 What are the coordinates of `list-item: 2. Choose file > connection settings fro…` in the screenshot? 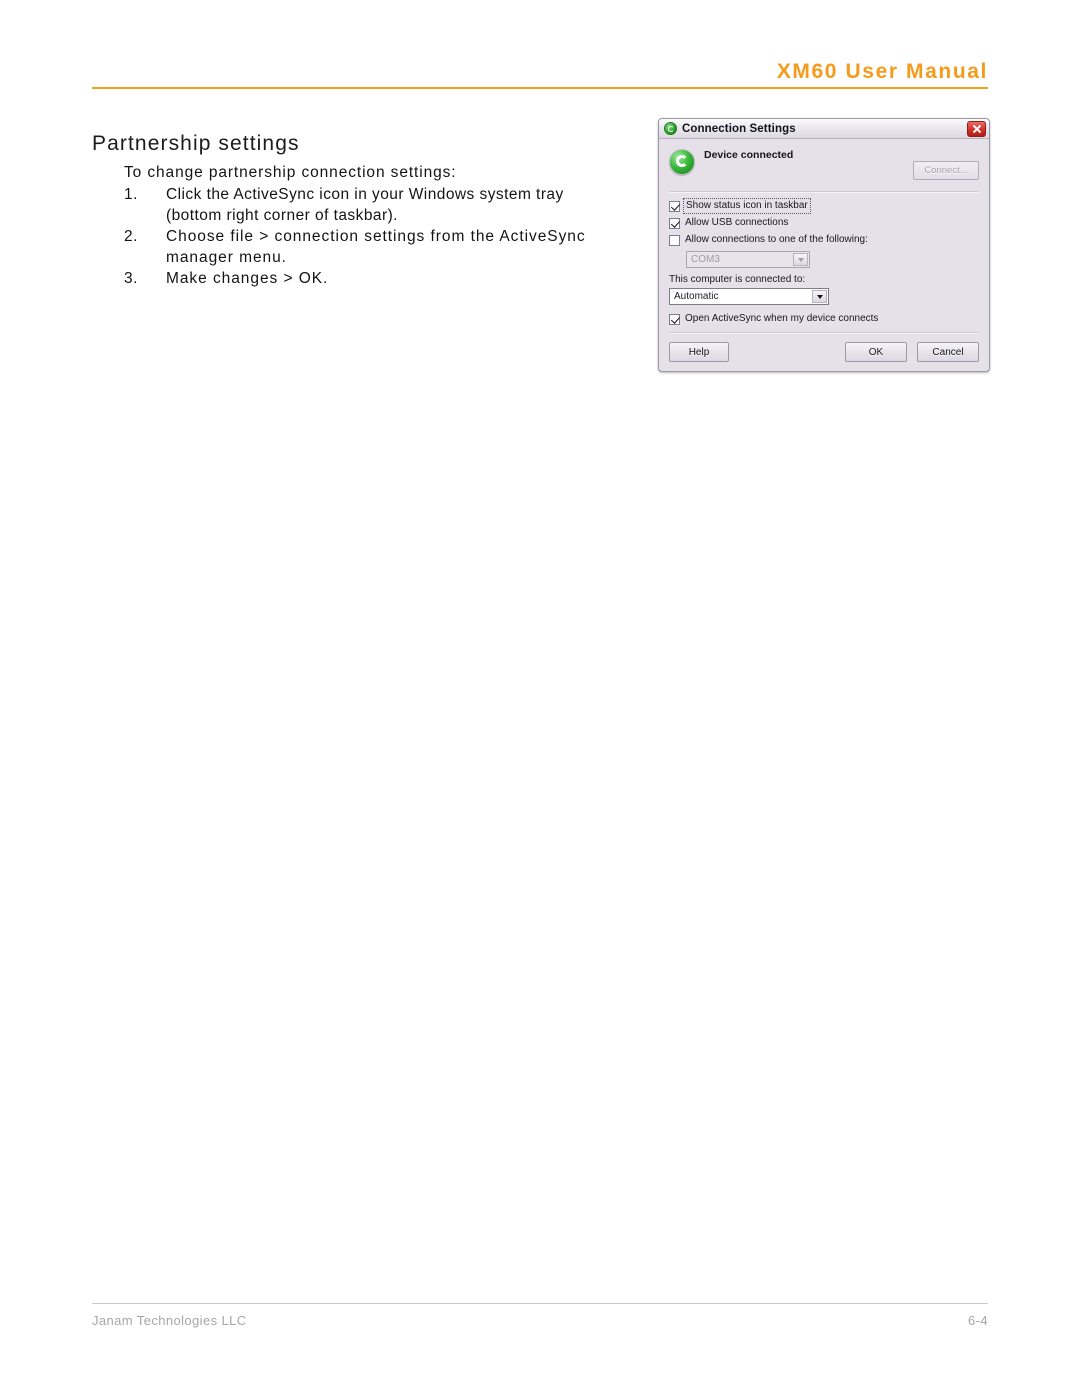 It's located at (384, 247).